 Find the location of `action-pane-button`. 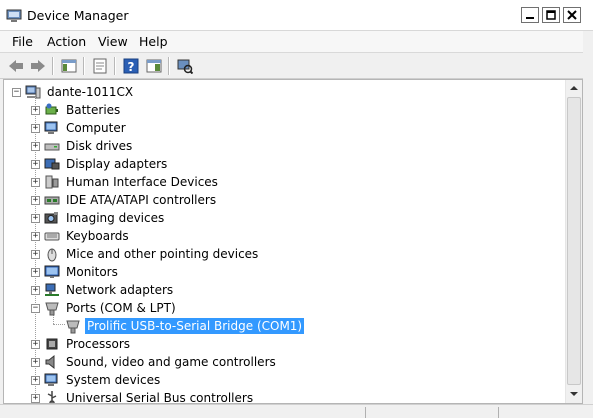

action-pane-button is located at coordinates (154, 66).